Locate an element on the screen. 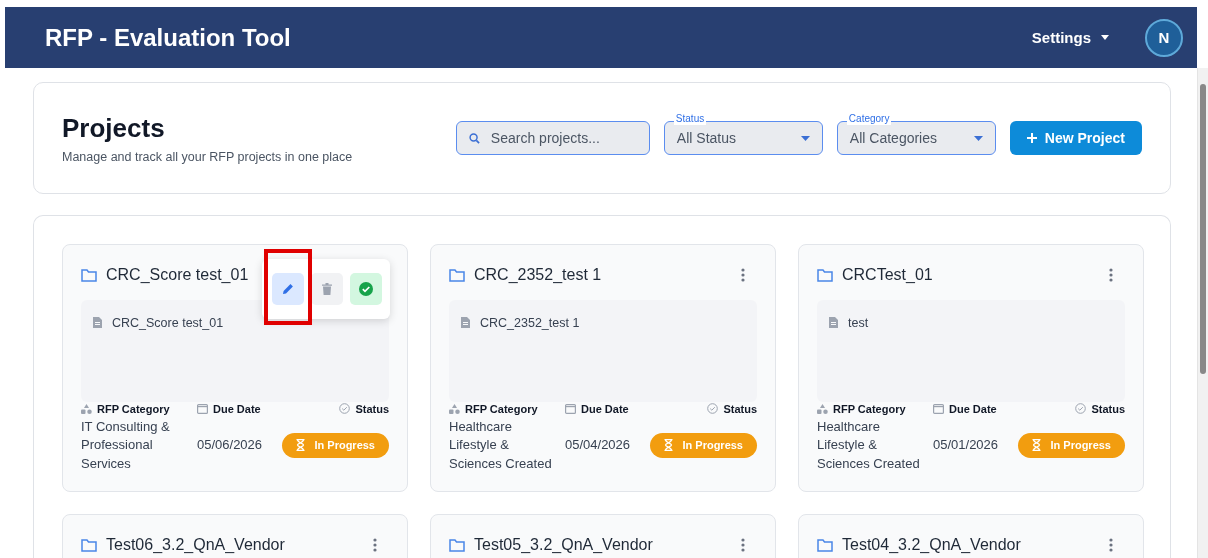  delete-button is located at coordinates (327, 289).